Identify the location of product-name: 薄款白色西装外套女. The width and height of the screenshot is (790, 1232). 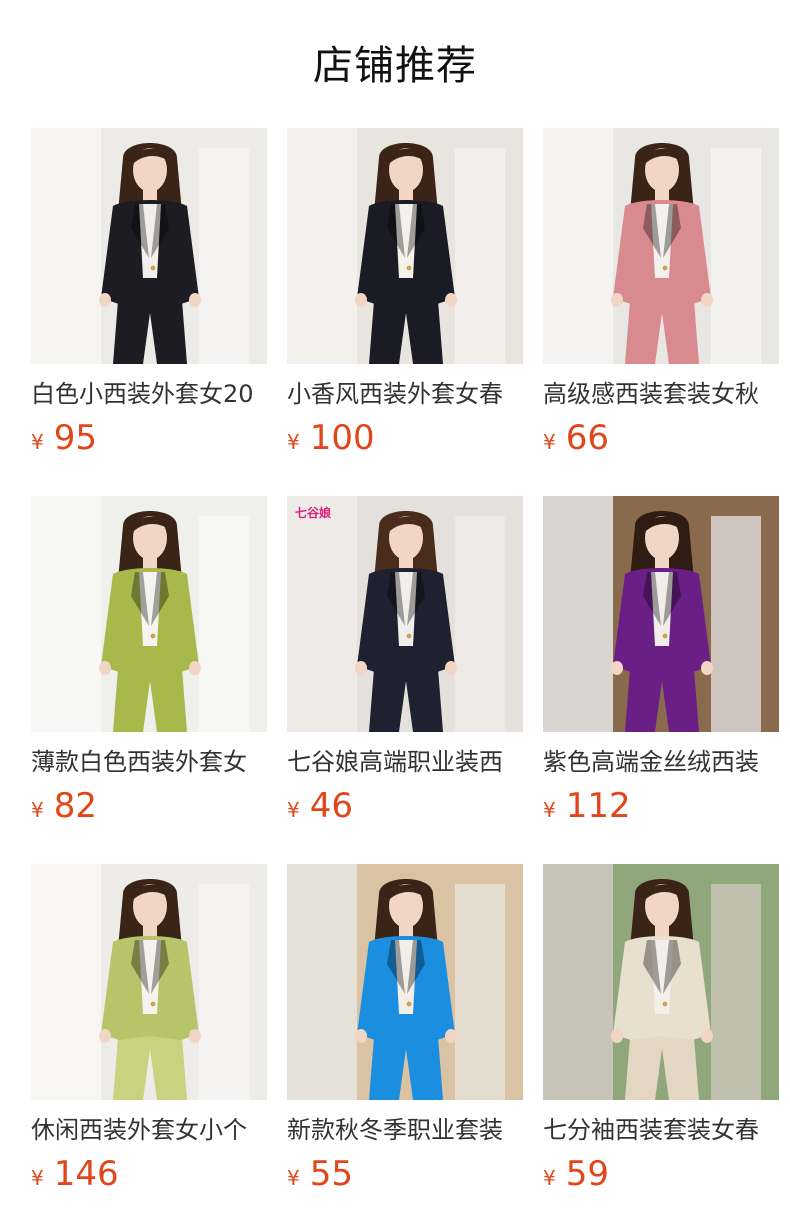
(149, 762).